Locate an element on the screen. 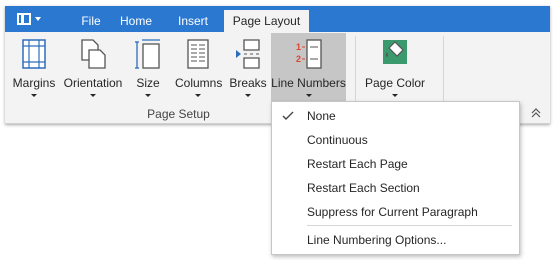  menu-item-restart-each-section: Restart Each Section is located at coordinates (395, 188).